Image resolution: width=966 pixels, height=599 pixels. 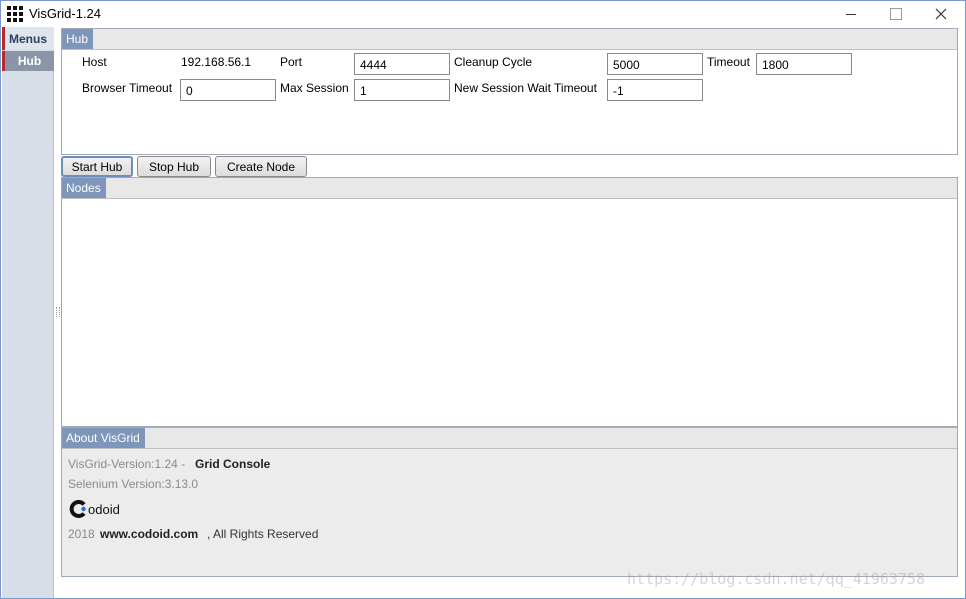 What do you see at coordinates (15, 14) in the screenshot?
I see `grid-app-icon` at bounding box center [15, 14].